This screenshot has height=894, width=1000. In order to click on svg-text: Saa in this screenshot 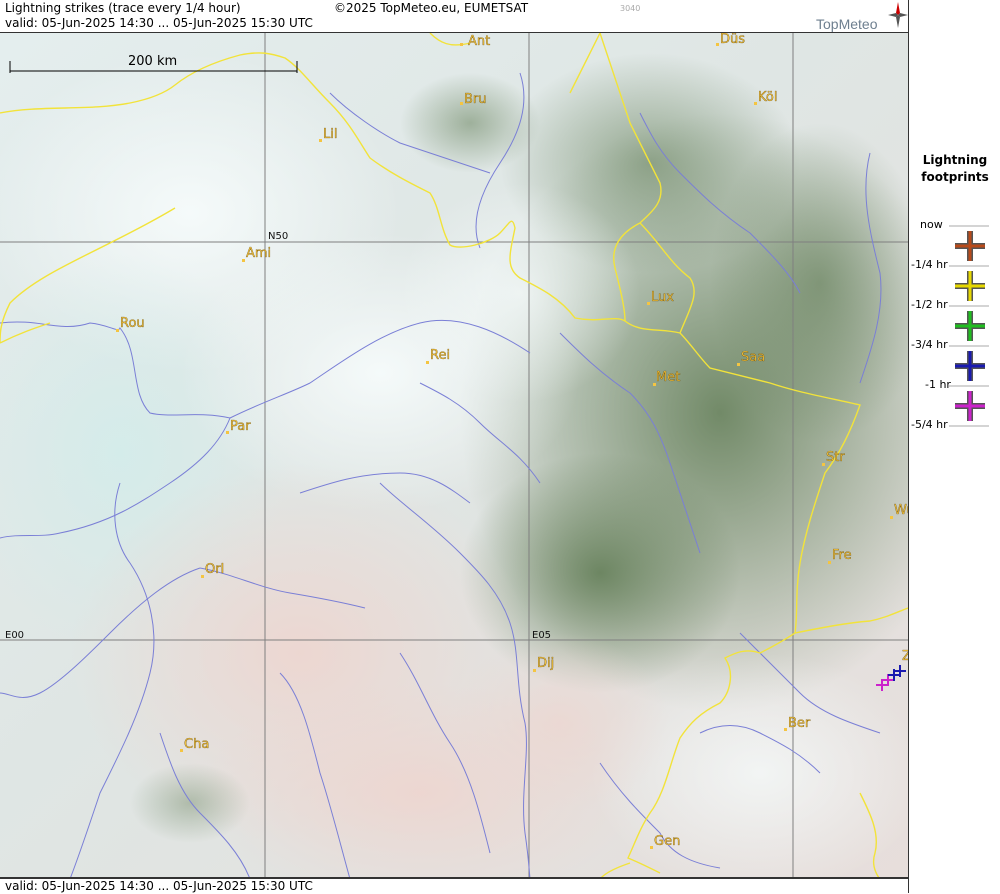, I will do `click(753, 357)`.